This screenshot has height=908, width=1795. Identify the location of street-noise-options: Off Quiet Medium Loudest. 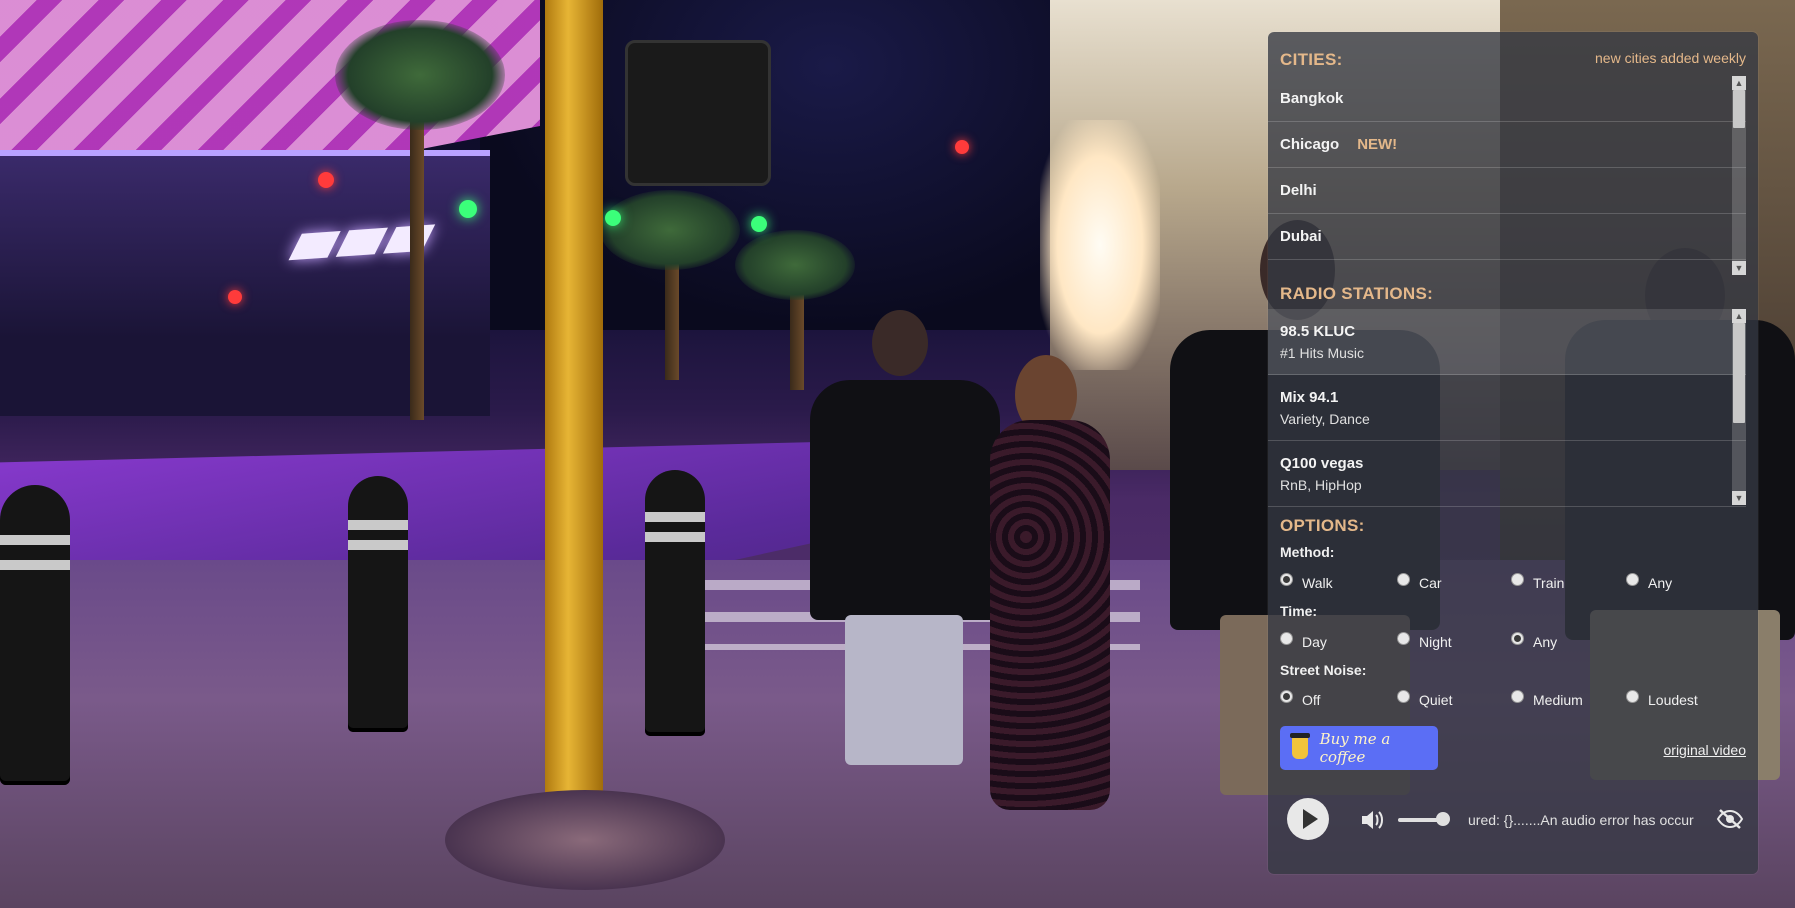
(1515, 701).